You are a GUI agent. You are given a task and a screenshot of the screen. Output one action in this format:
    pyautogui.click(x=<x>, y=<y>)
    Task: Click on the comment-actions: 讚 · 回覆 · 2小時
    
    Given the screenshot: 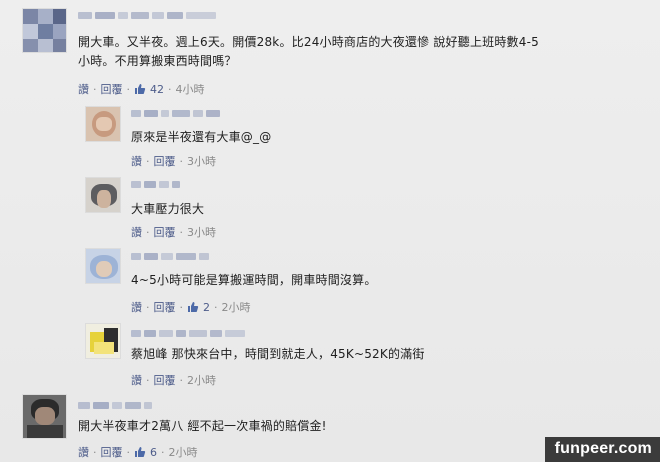 What is the action you would take?
    pyautogui.click(x=173, y=380)
    